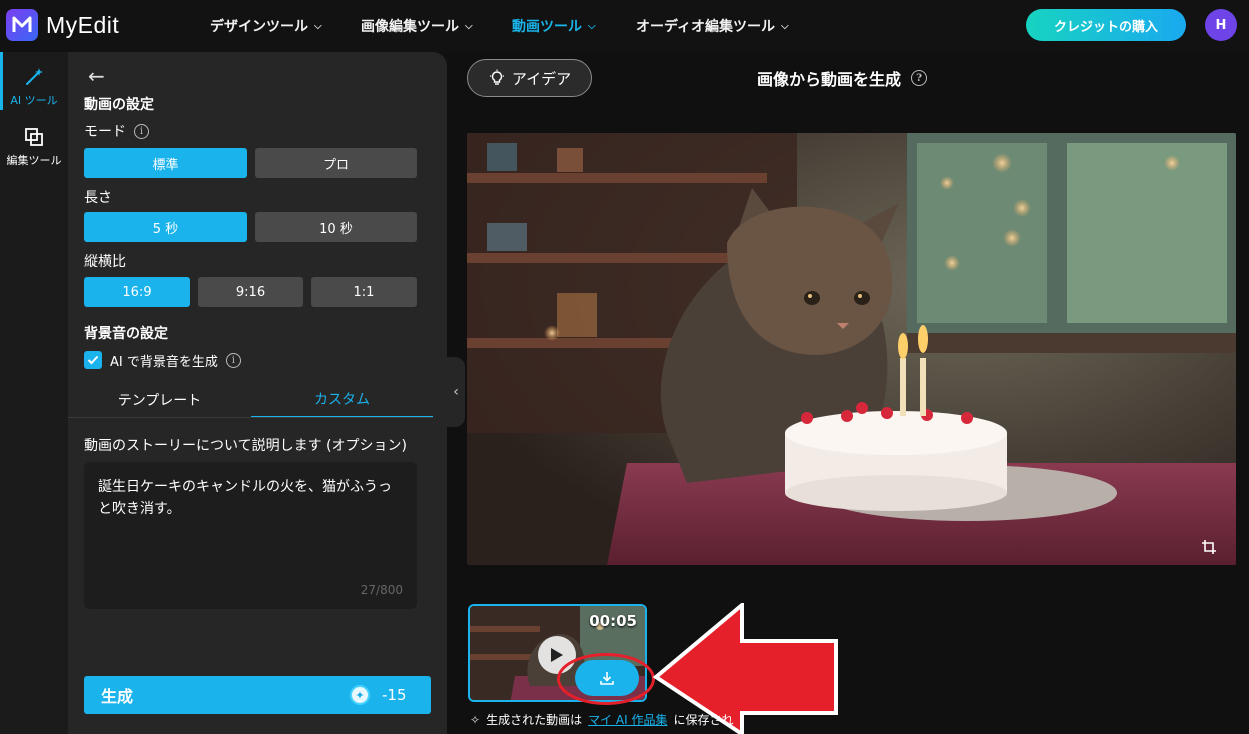 The width and height of the screenshot is (1249, 734). What do you see at coordinates (557, 655) in the screenshot?
I see `play-icon` at bounding box center [557, 655].